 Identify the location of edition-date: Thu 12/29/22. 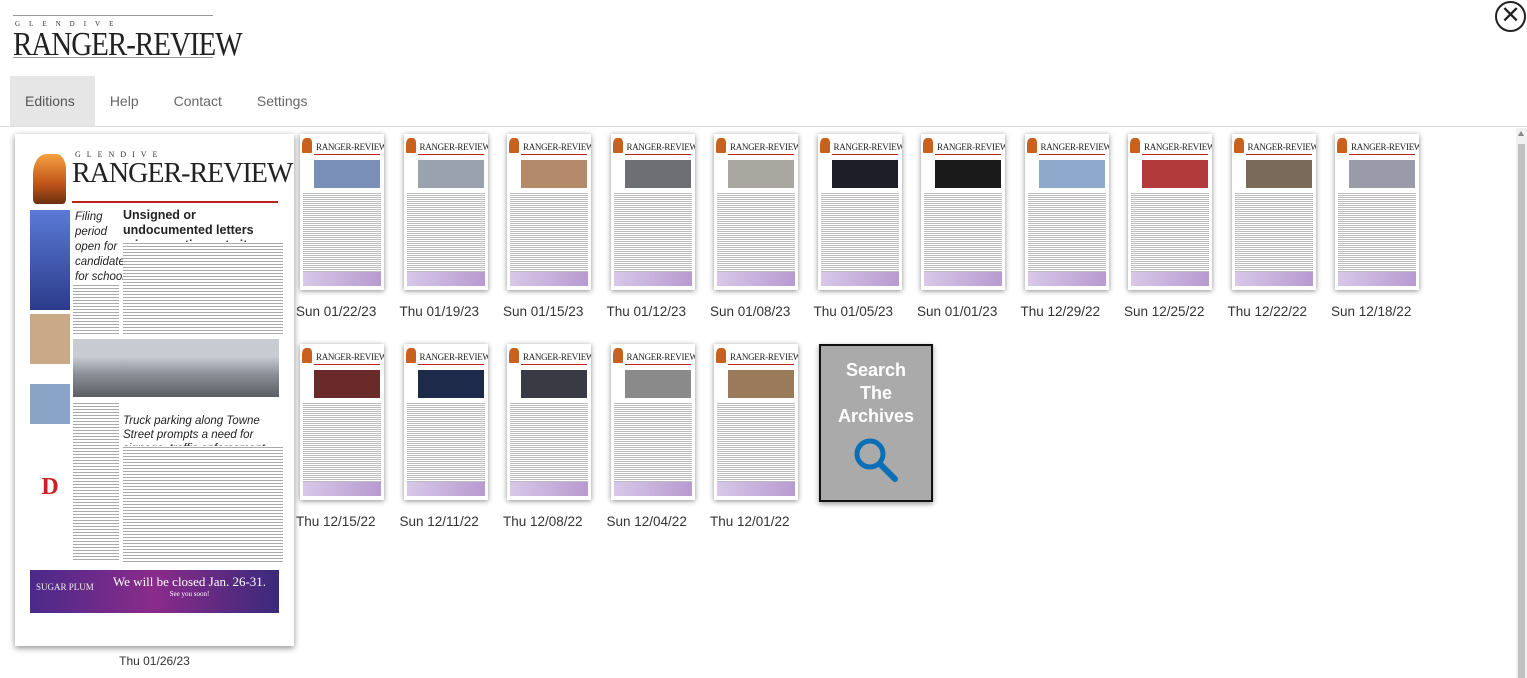
(1067, 311).